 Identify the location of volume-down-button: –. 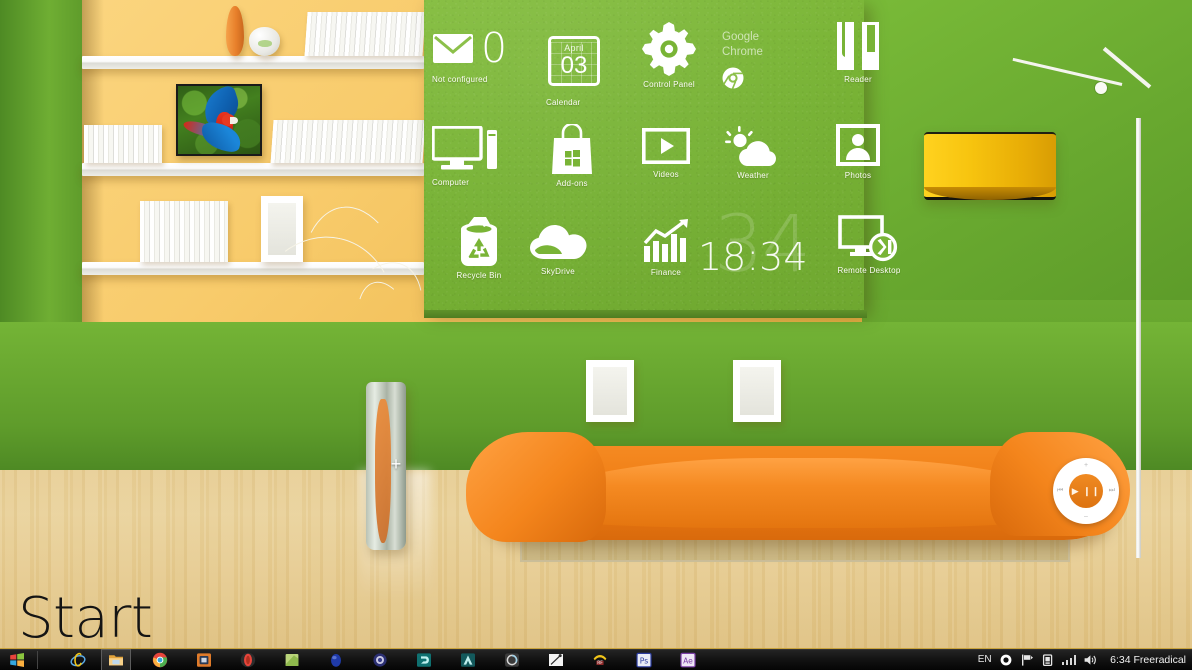
(1086, 516).